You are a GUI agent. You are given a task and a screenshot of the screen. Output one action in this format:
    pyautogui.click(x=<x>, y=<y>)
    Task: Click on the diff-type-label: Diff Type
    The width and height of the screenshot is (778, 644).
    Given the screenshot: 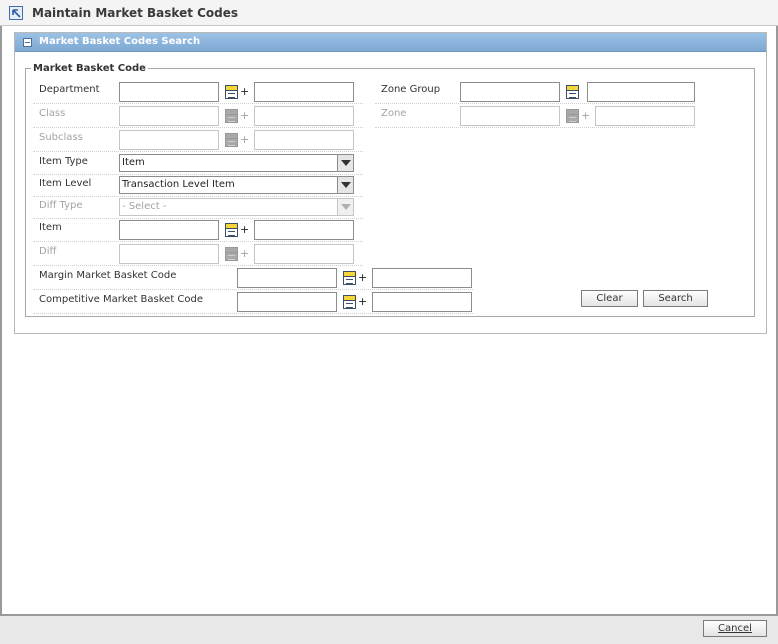 What is the action you would take?
    pyautogui.click(x=61, y=205)
    